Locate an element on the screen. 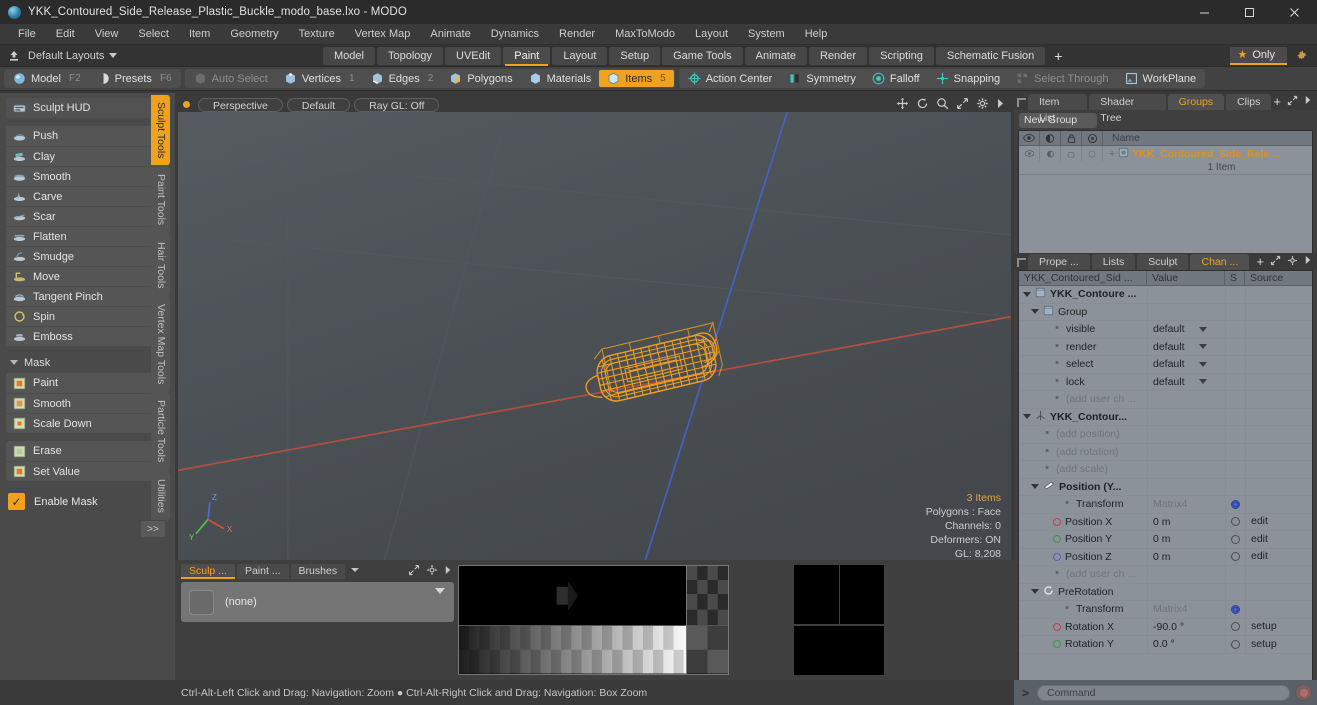  rotate-icon is located at coordinates (922, 105).